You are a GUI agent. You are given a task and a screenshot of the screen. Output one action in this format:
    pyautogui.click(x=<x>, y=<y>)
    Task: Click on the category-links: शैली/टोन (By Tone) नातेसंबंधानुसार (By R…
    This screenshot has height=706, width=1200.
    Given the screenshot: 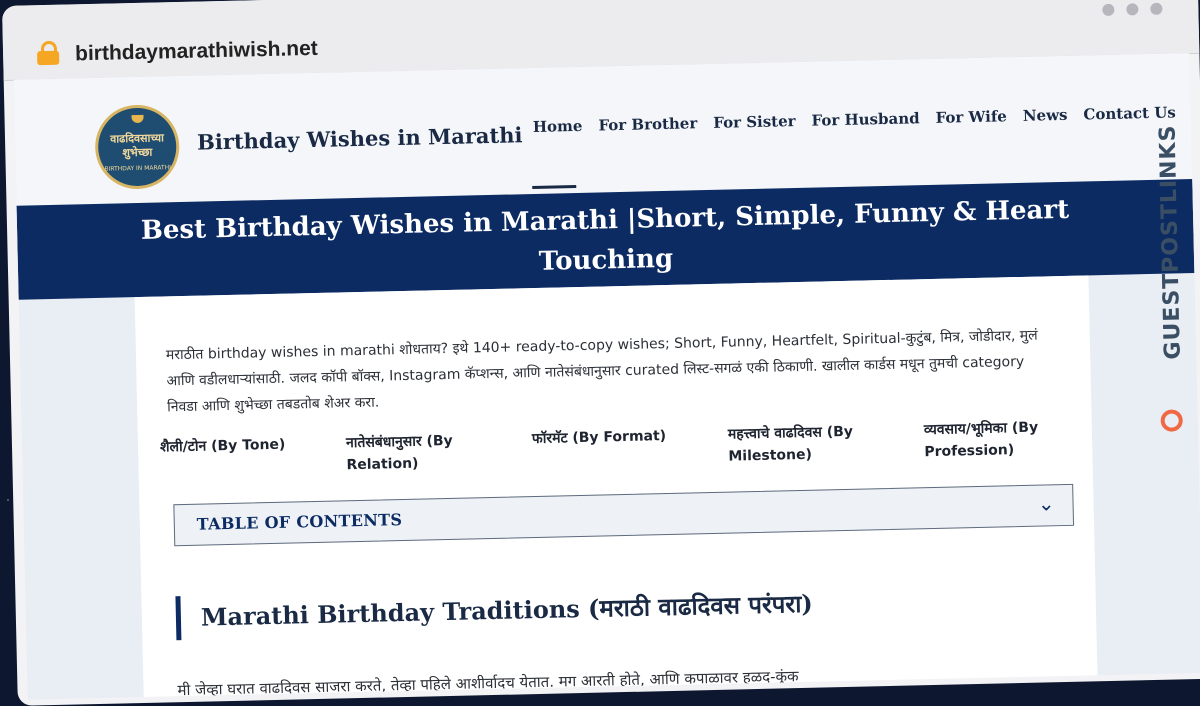 What is the action you would take?
    pyautogui.click(x=627, y=447)
    